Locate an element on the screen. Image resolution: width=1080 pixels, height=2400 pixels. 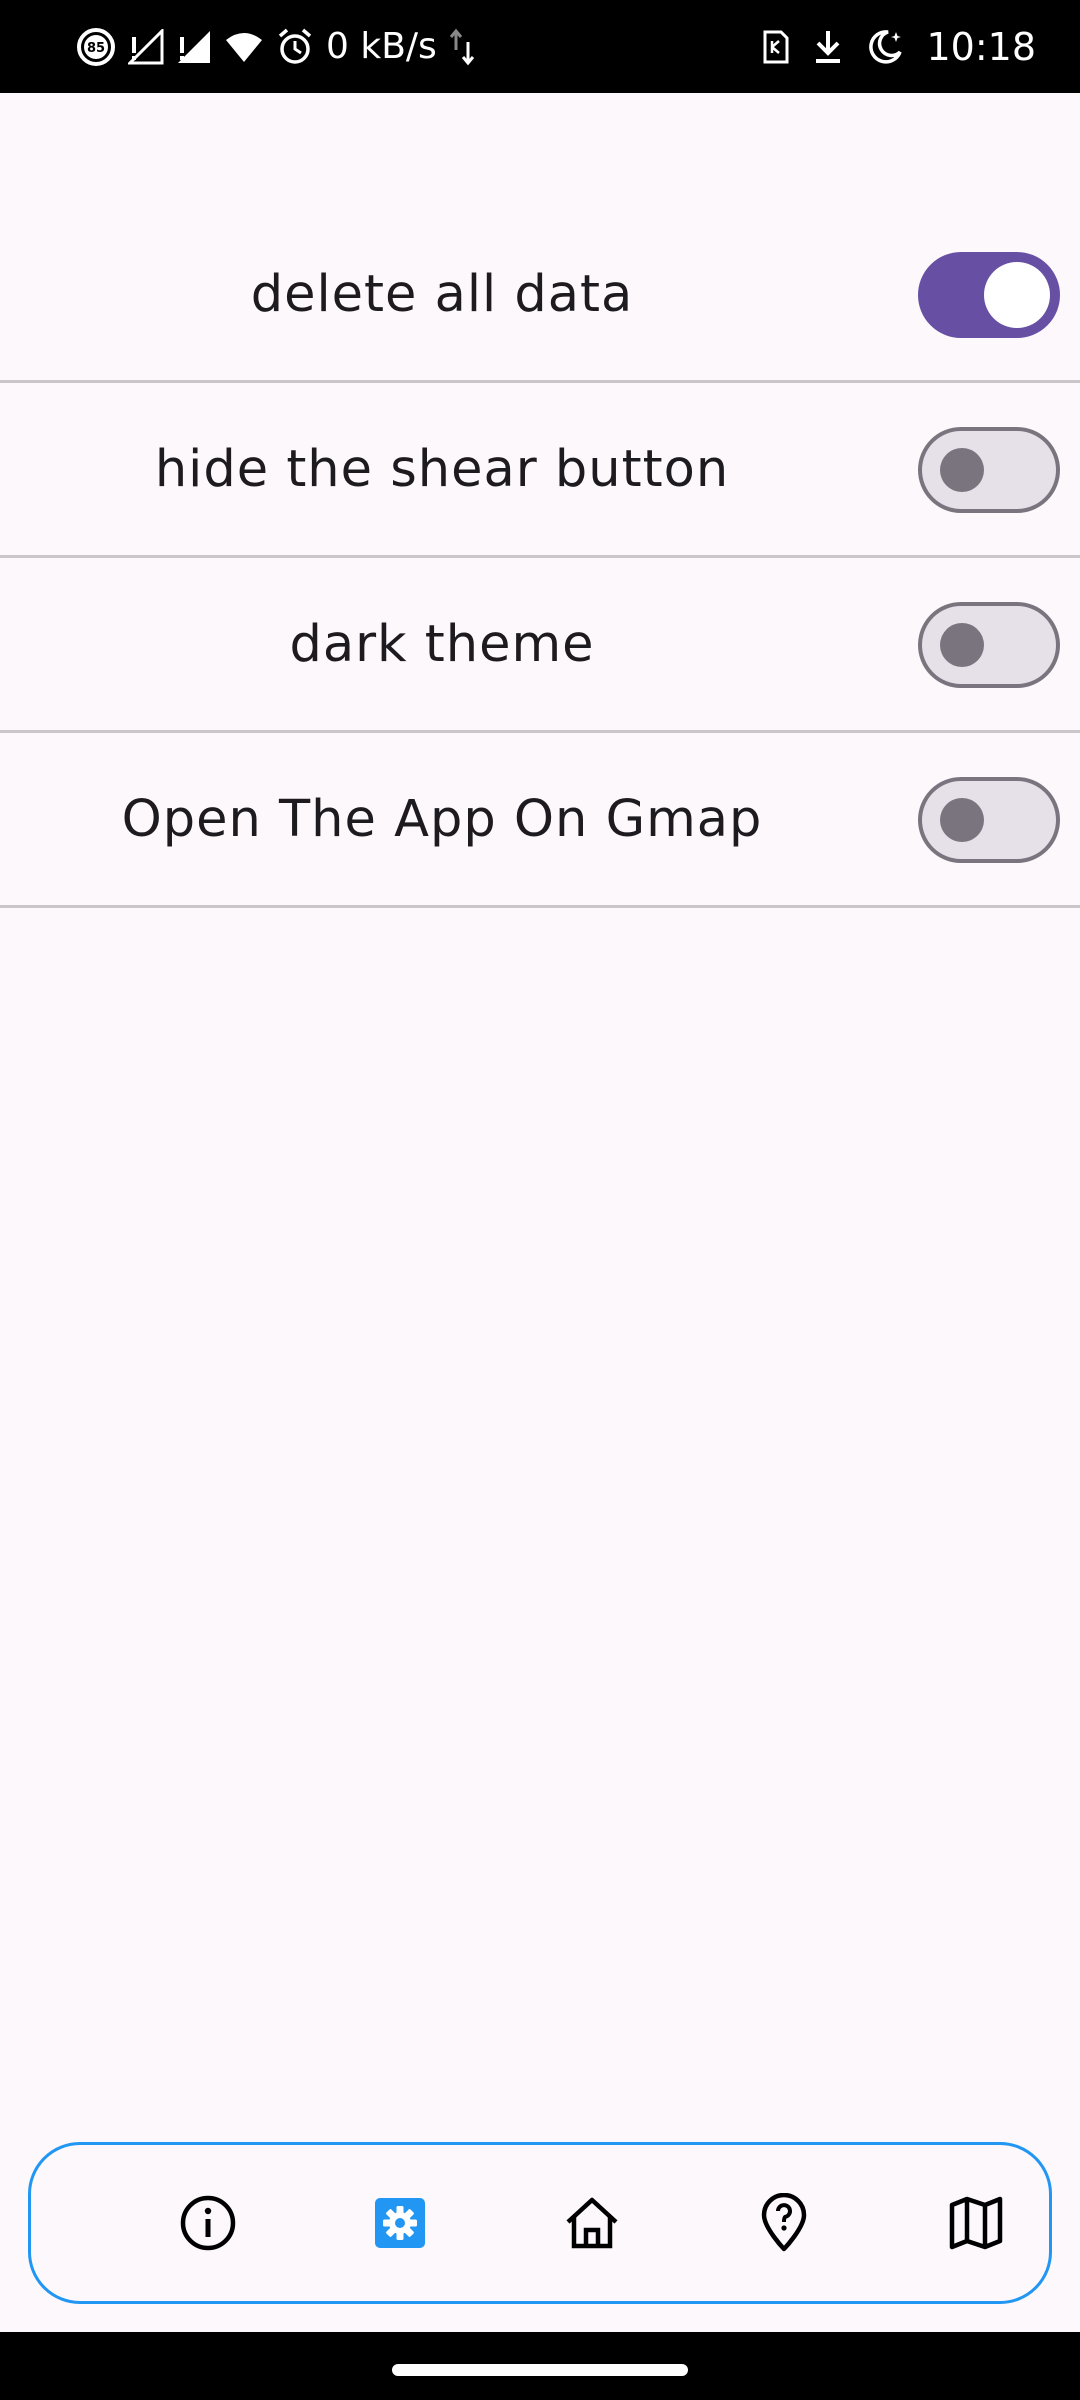
sim-card-icon is located at coordinates (776, 47).